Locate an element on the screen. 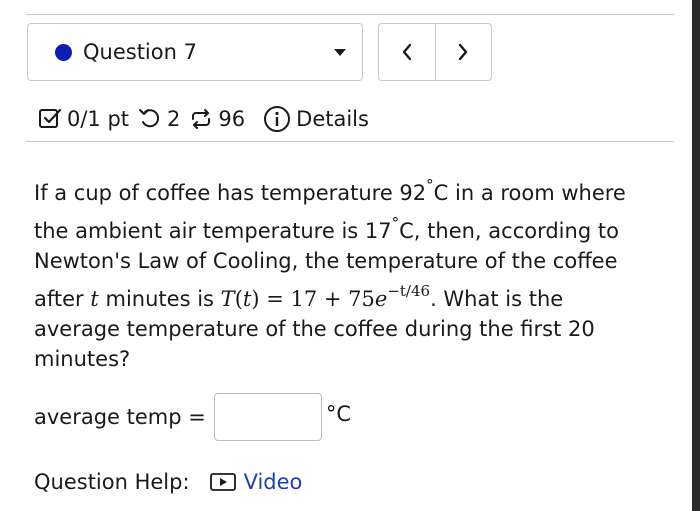  help-label: Question Help: is located at coordinates (112, 482).